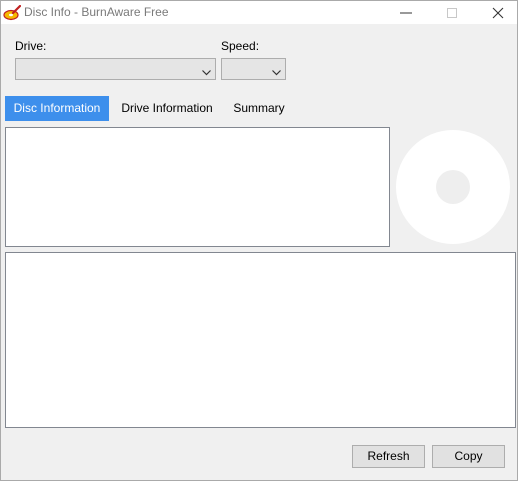 The height and width of the screenshot is (481, 518). I want to click on drive-label: Drive:, so click(31, 46).